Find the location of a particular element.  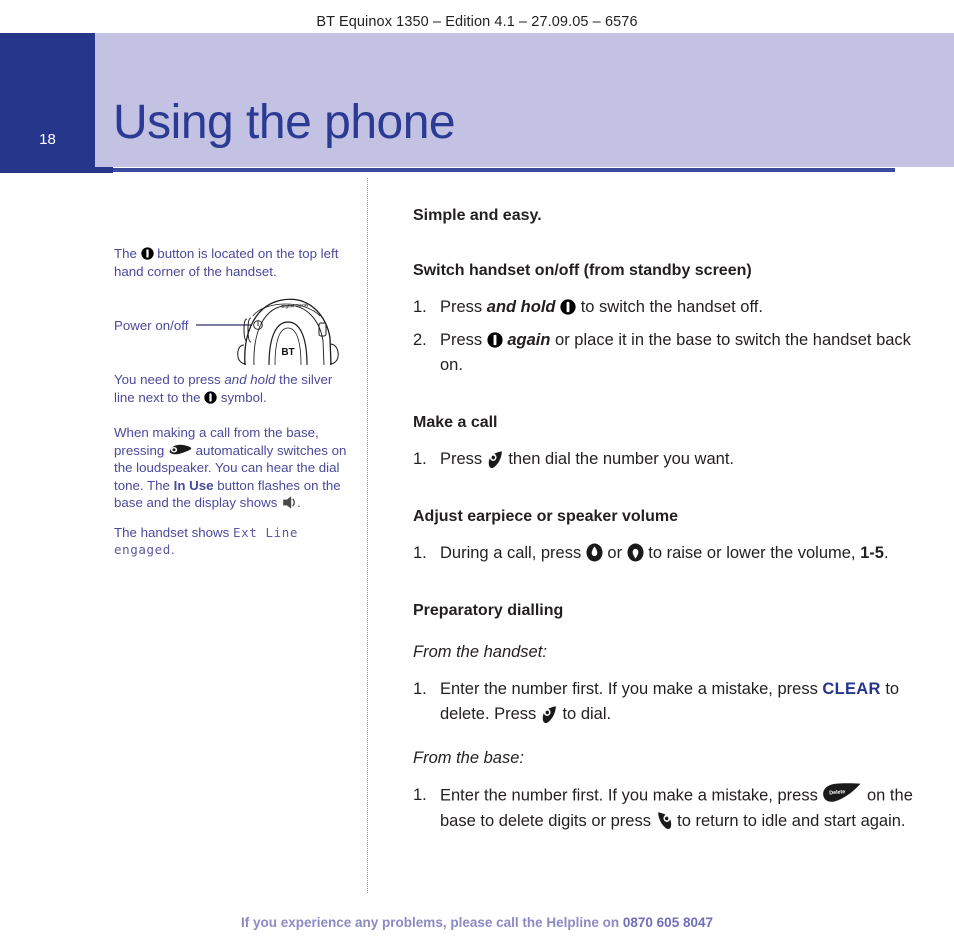

speaker-display-icon is located at coordinates (289, 502).